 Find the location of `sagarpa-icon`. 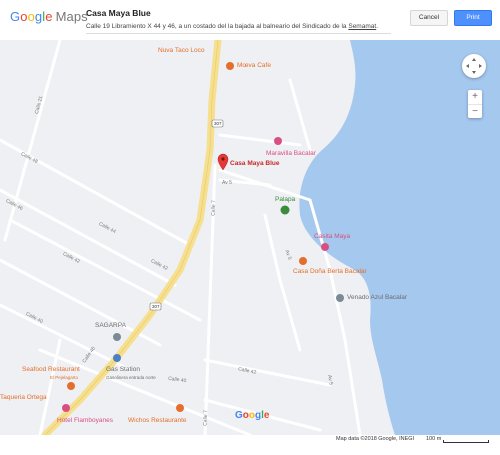

sagarpa-icon is located at coordinates (117, 337).